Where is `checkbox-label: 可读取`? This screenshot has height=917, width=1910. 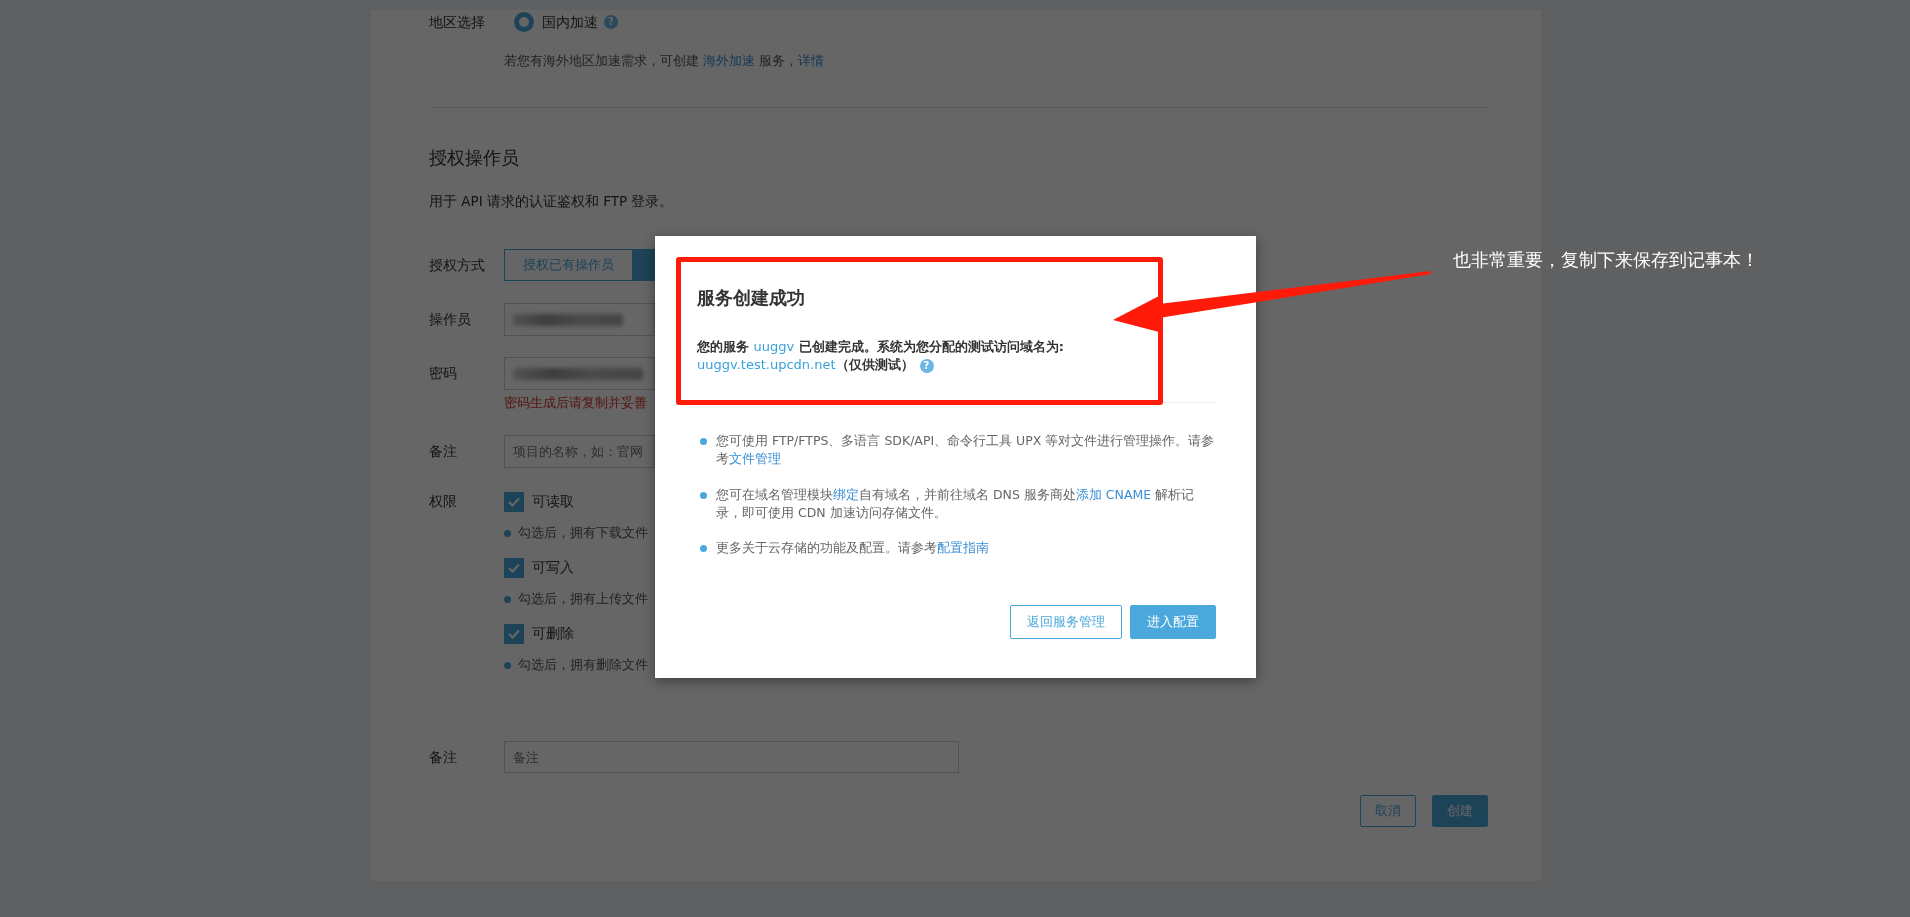
checkbox-label: 可读取 is located at coordinates (553, 501).